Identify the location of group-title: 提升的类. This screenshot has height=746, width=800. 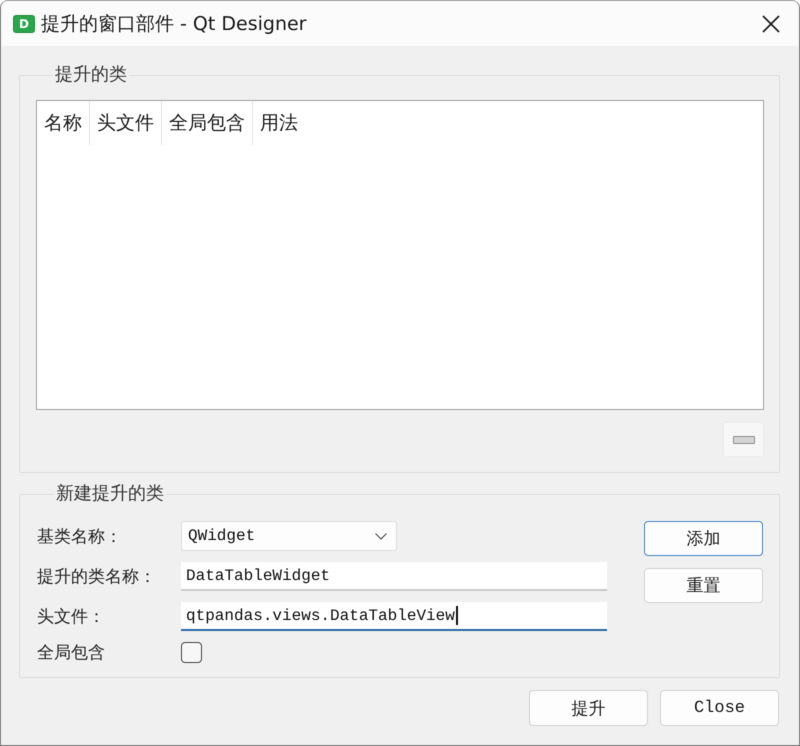
(91, 75).